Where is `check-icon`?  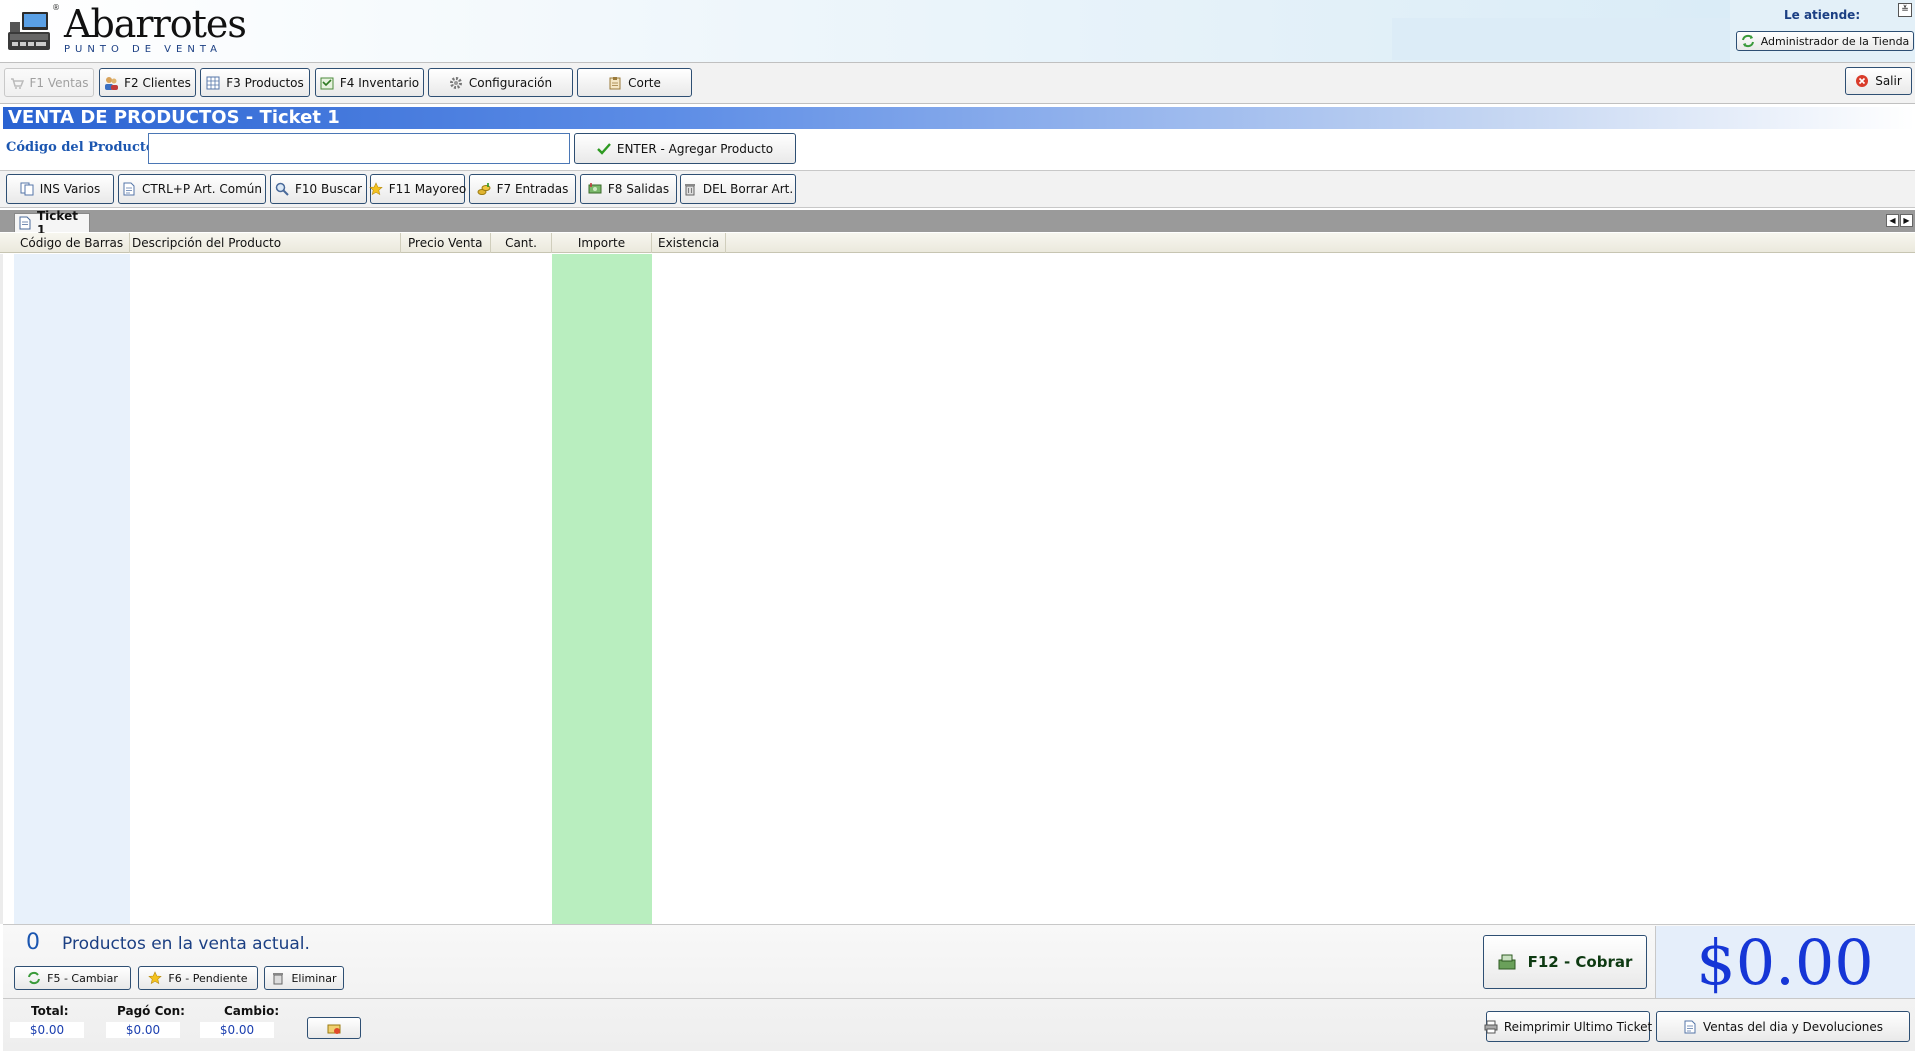
check-icon is located at coordinates (604, 149).